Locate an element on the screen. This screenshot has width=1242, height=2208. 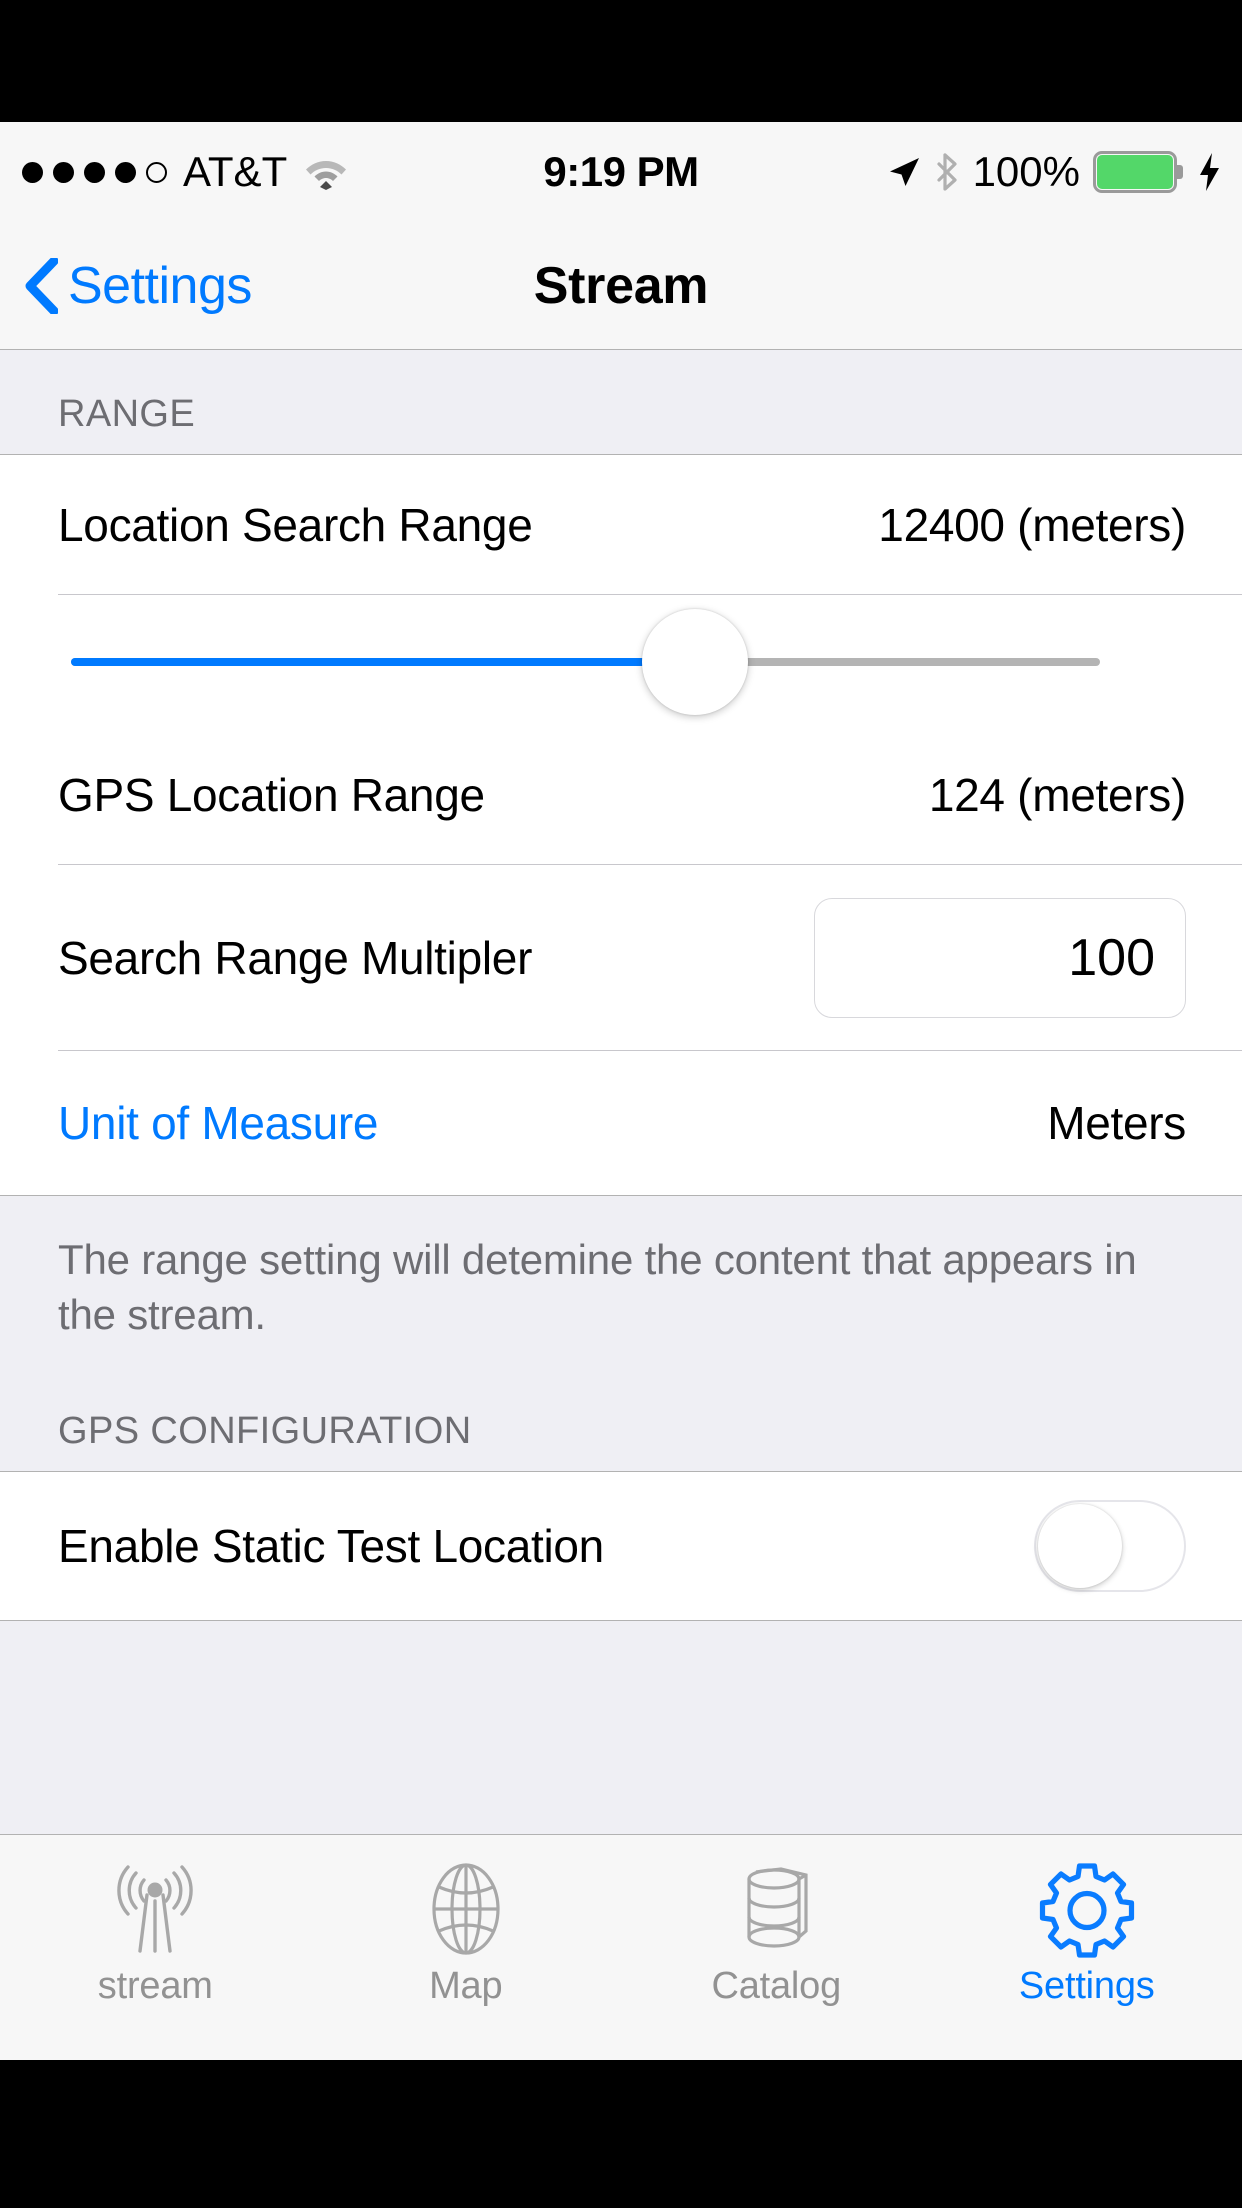
location-arrow-icon is located at coordinates (904, 172).